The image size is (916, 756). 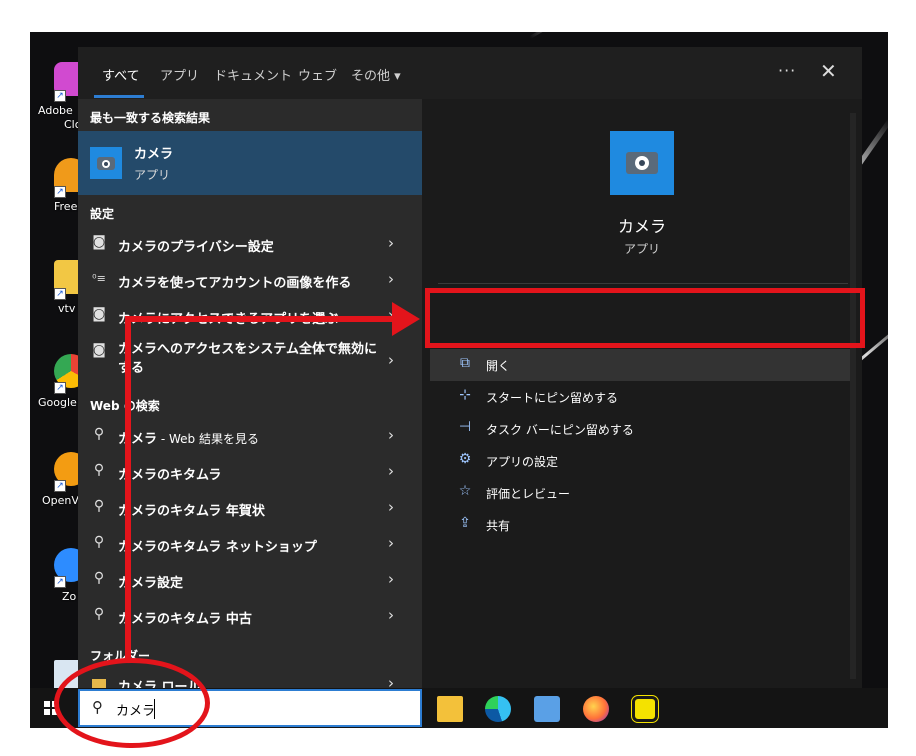 I want to click on gear-icon: ⚙, so click(x=465, y=459).